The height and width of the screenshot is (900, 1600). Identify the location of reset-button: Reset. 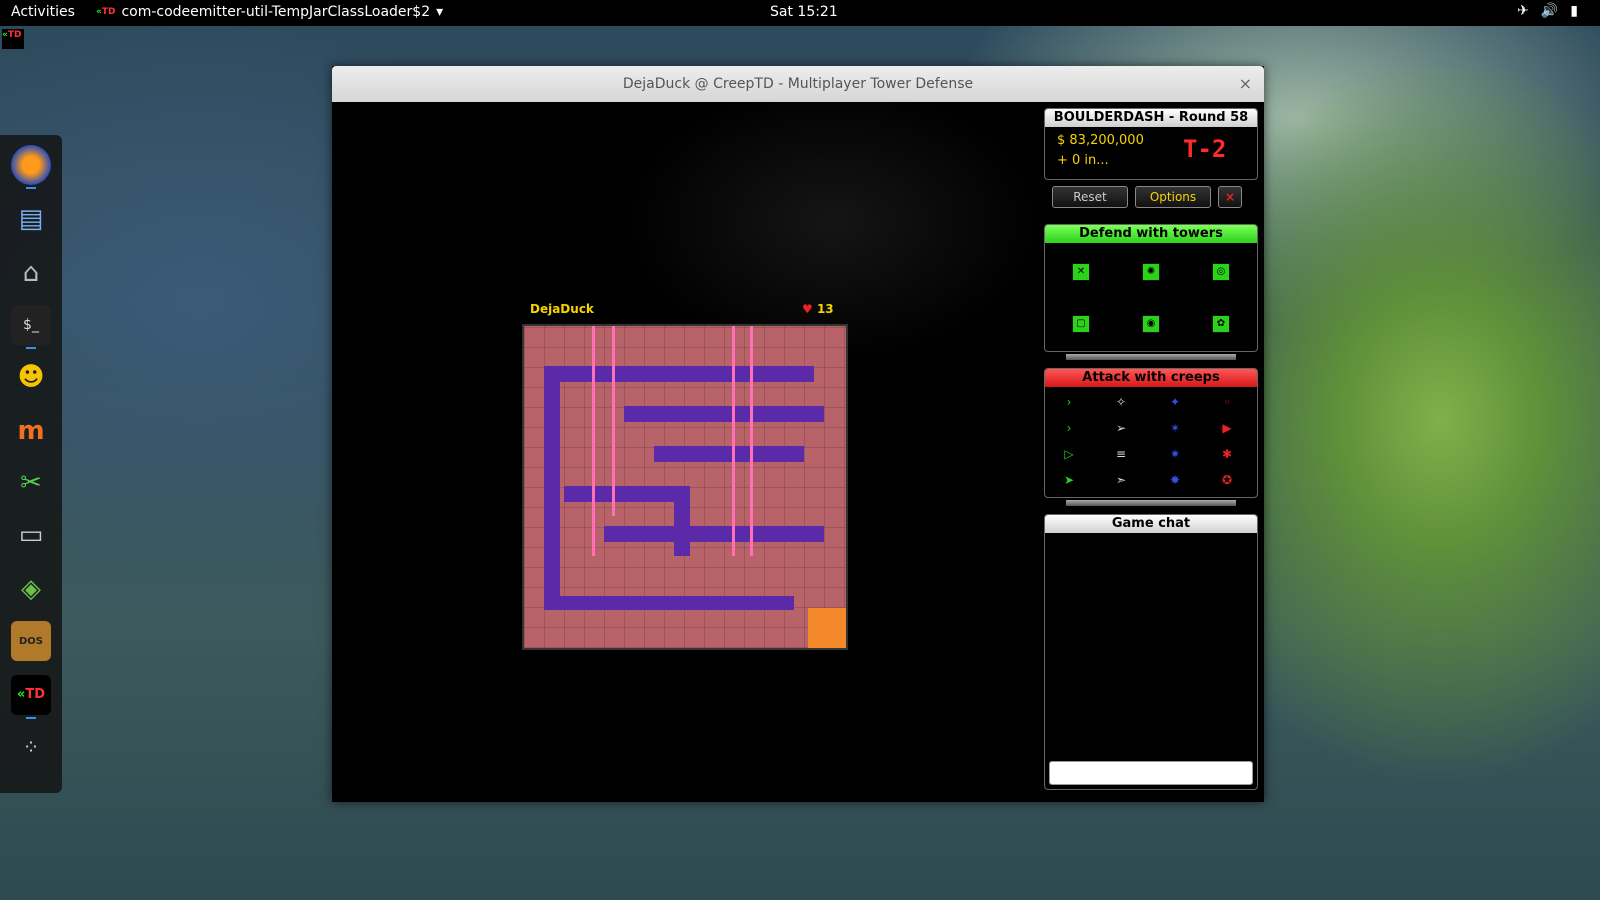
(1090, 197).